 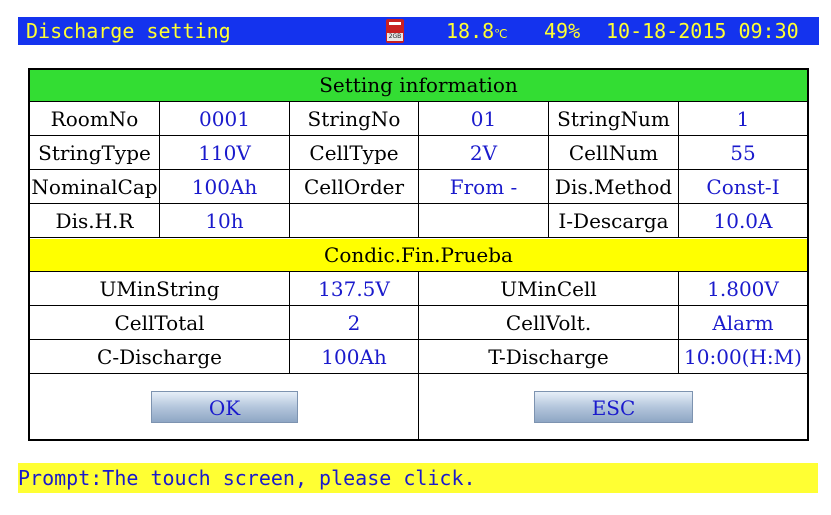 I want to click on esc-button-area: ESC, so click(x=613, y=407).